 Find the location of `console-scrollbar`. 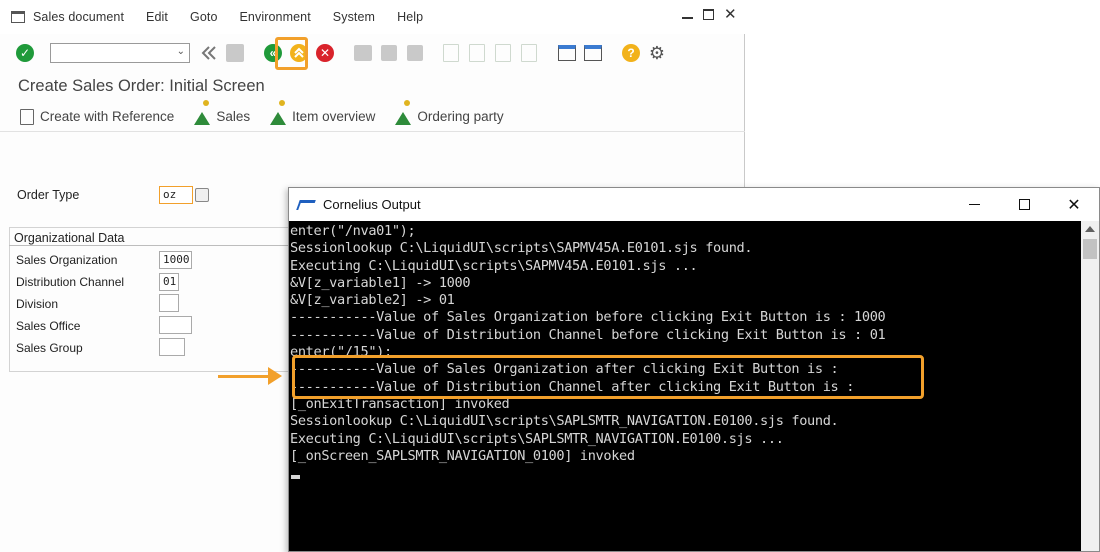

console-scrollbar is located at coordinates (1090, 386).